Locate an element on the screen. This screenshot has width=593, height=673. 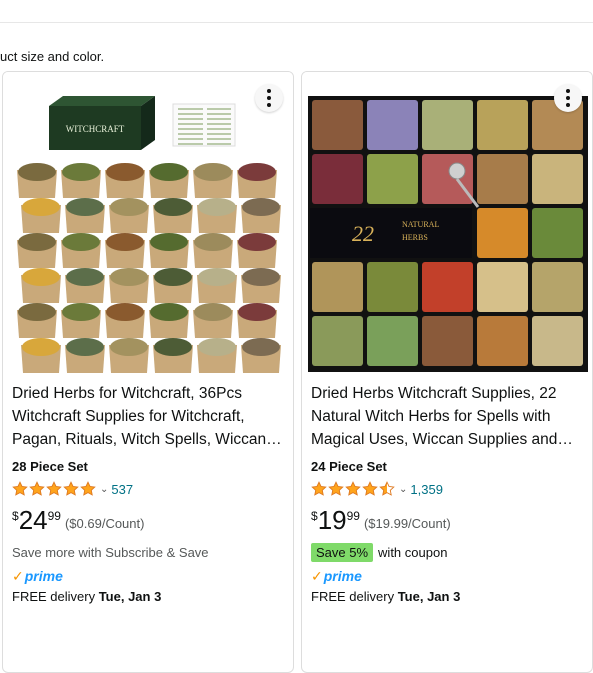
review-count-link: 1,359 is located at coordinates (426, 489).